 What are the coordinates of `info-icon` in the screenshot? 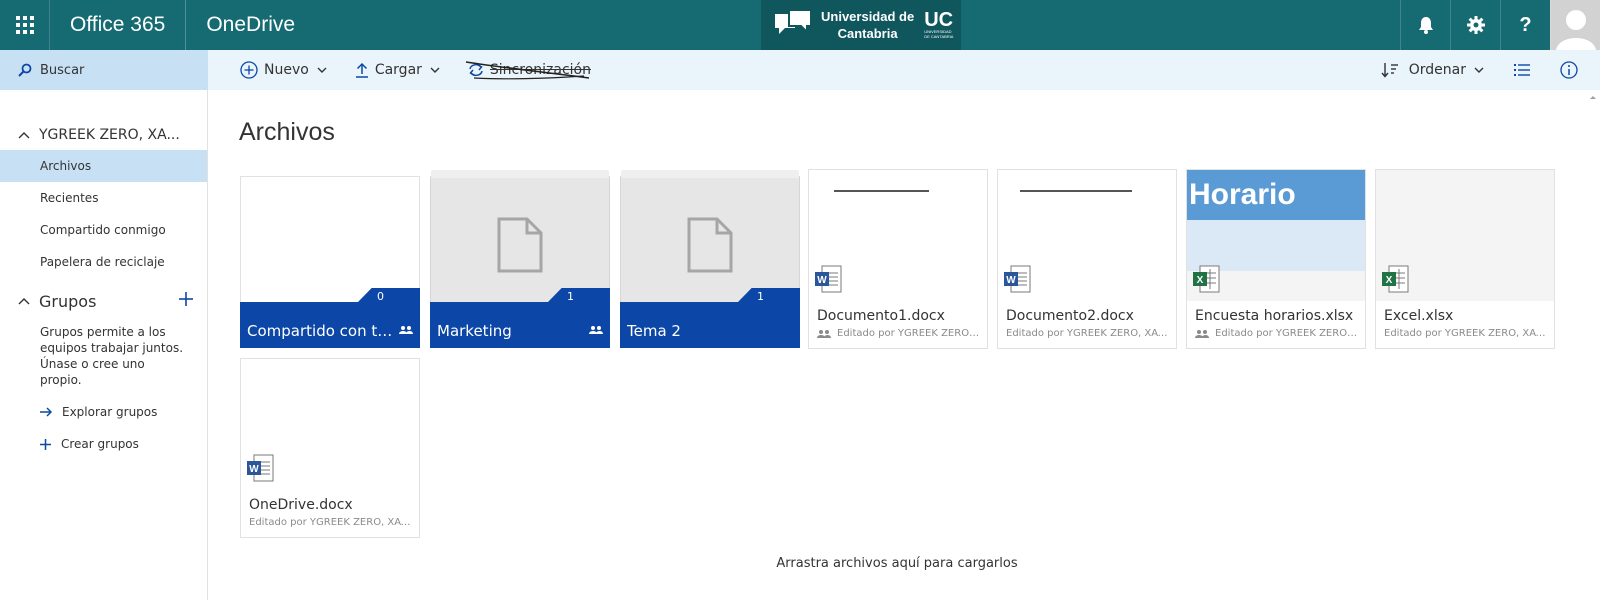 It's located at (1569, 70).